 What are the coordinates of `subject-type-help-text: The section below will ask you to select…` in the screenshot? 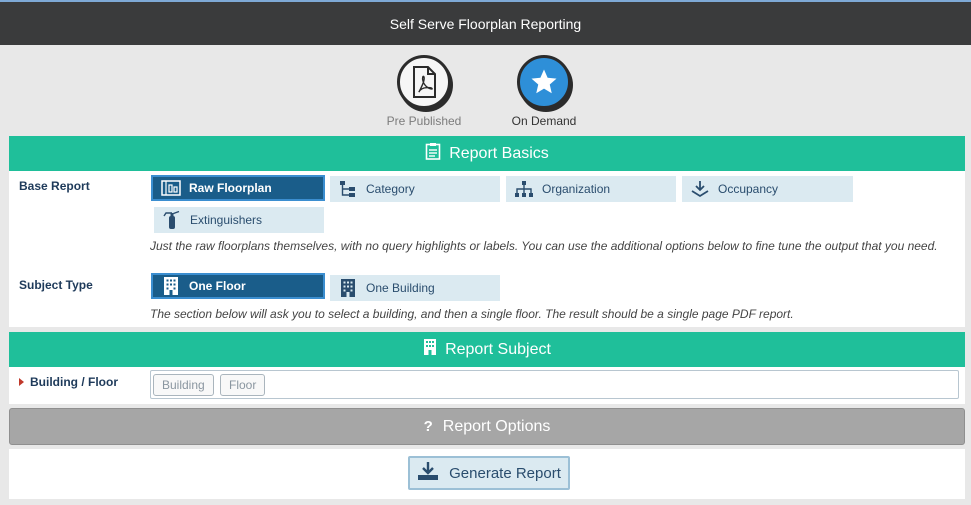 It's located at (472, 314).